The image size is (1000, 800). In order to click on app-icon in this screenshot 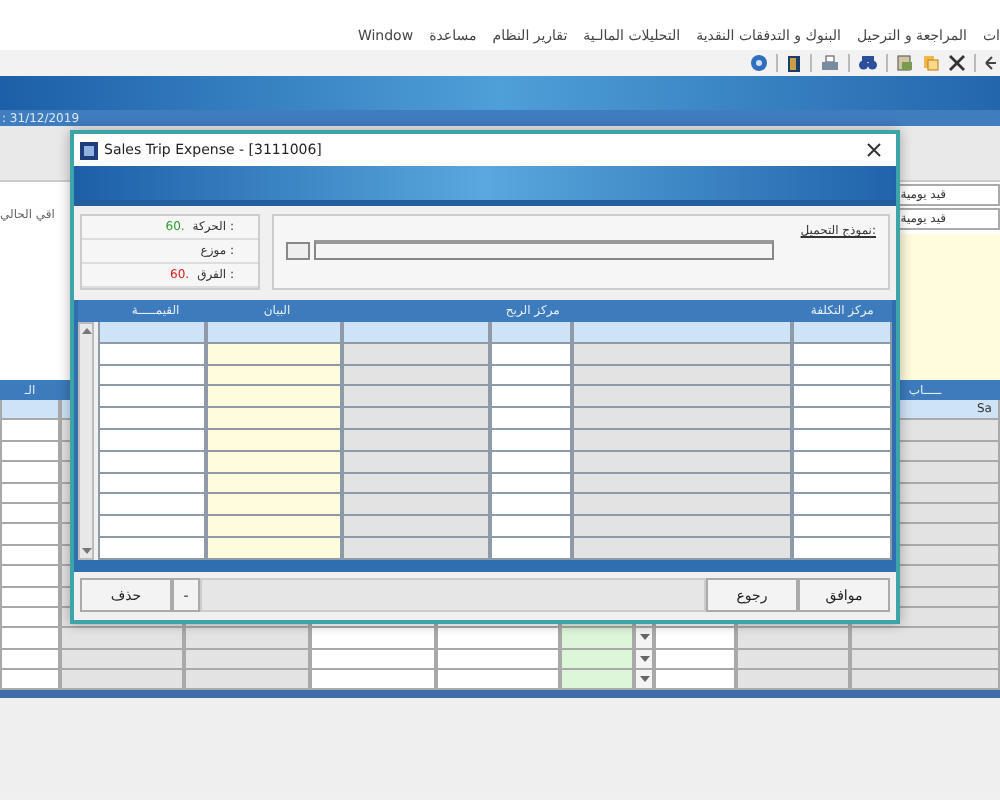, I will do `click(89, 150)`.